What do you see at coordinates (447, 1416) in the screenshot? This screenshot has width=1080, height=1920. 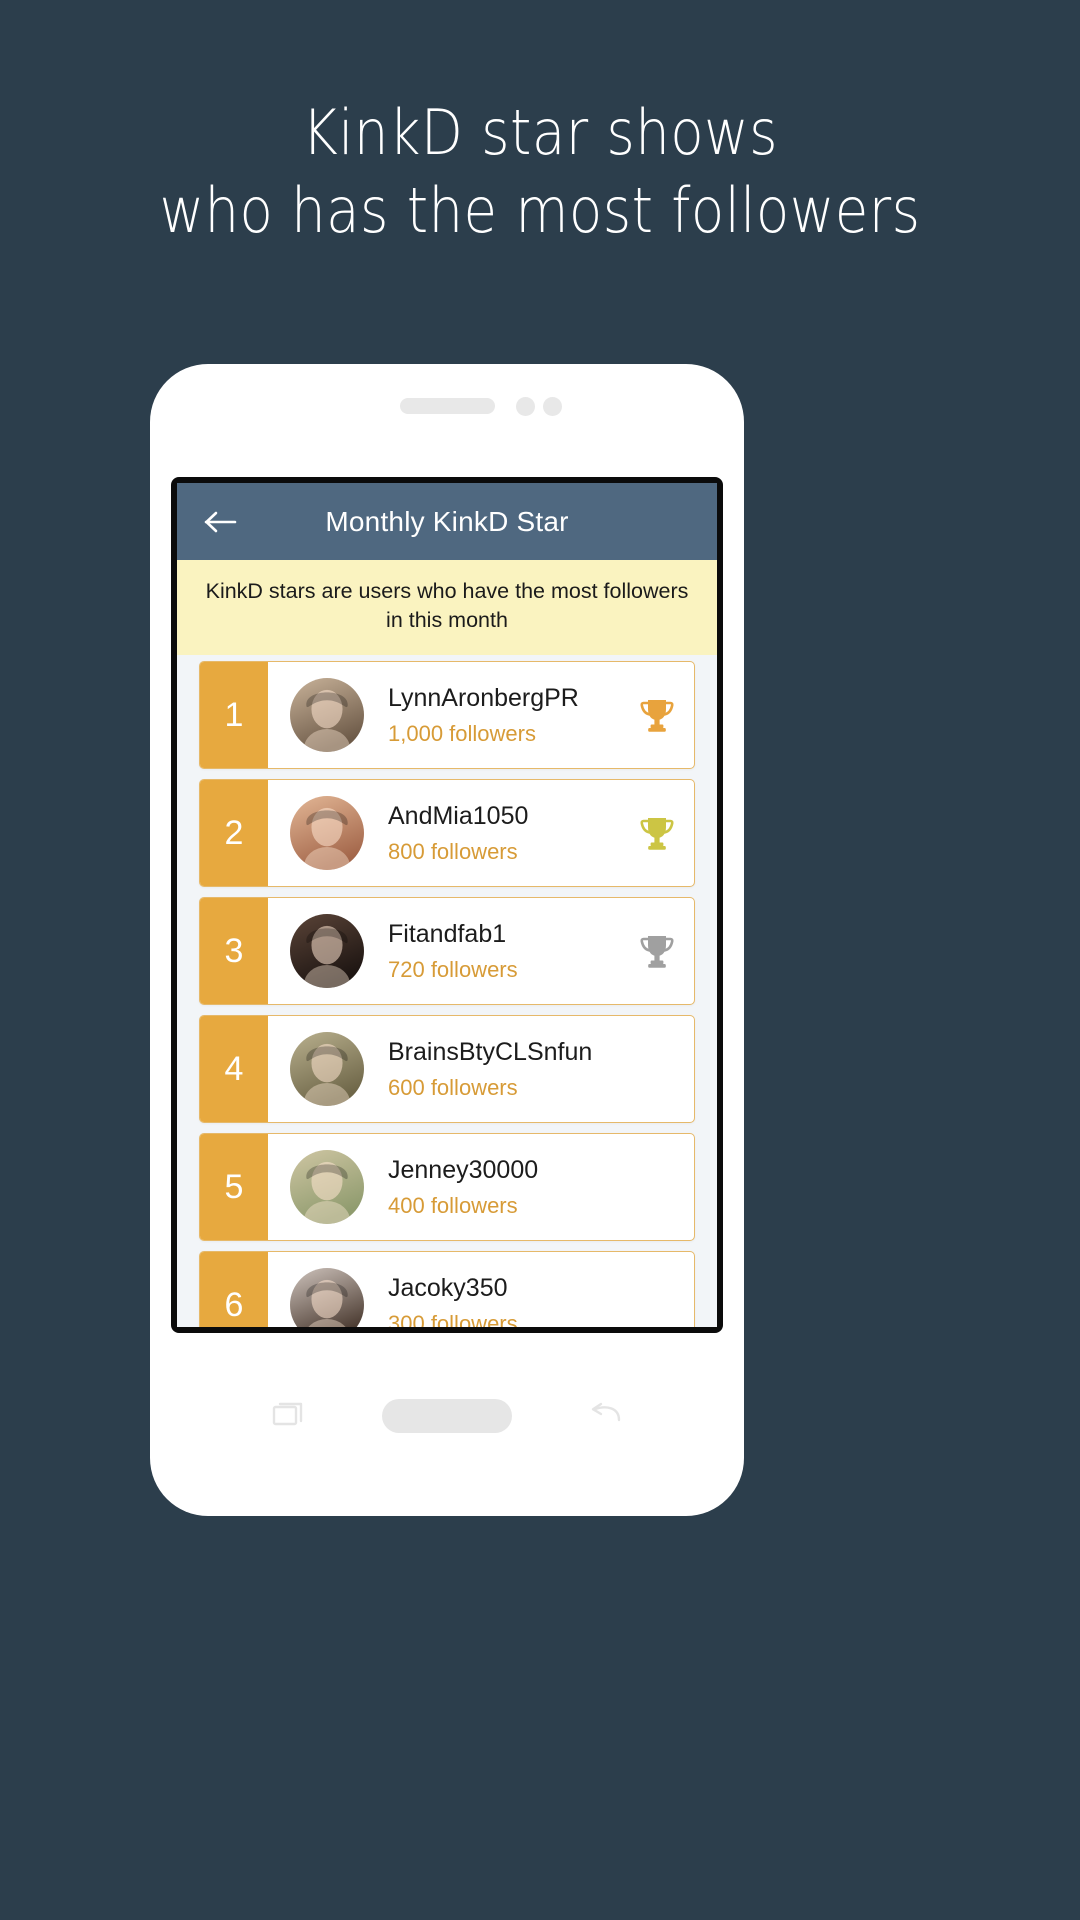 I see `home-pill-icon` at bounding box center [447, 1416].